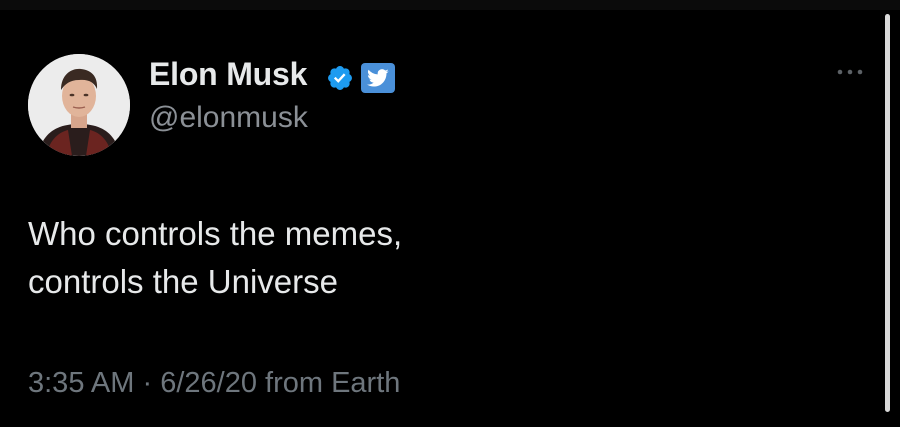  I want to click on verified-badge-icon, so click(340, 78).